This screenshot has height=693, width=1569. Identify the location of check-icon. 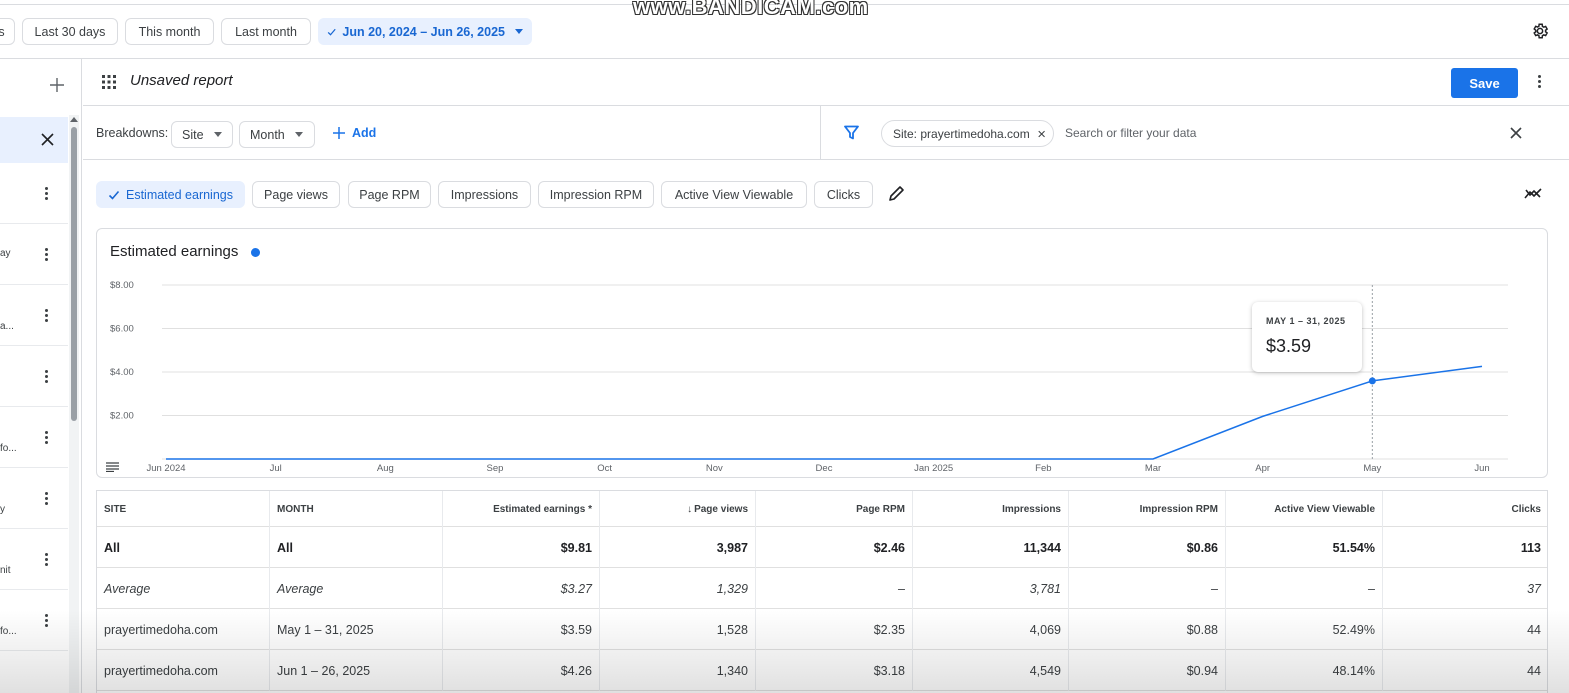
(114, 195).